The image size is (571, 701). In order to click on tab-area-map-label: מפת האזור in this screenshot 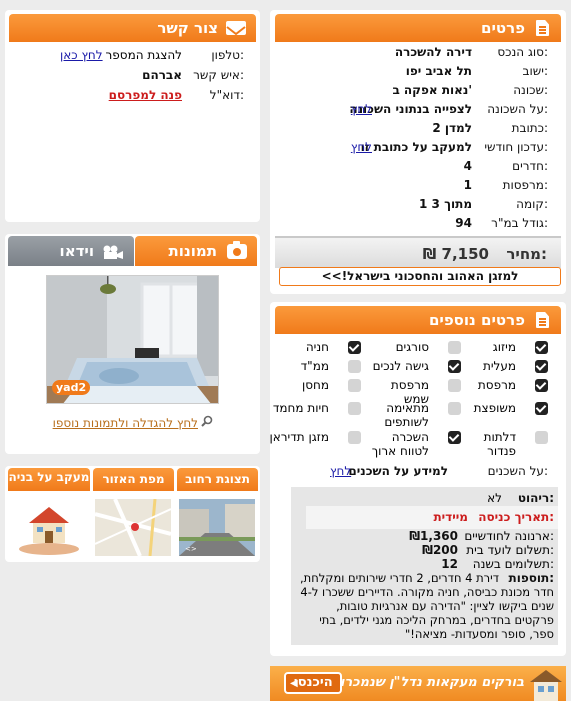, I will do `click(133, 479)`.